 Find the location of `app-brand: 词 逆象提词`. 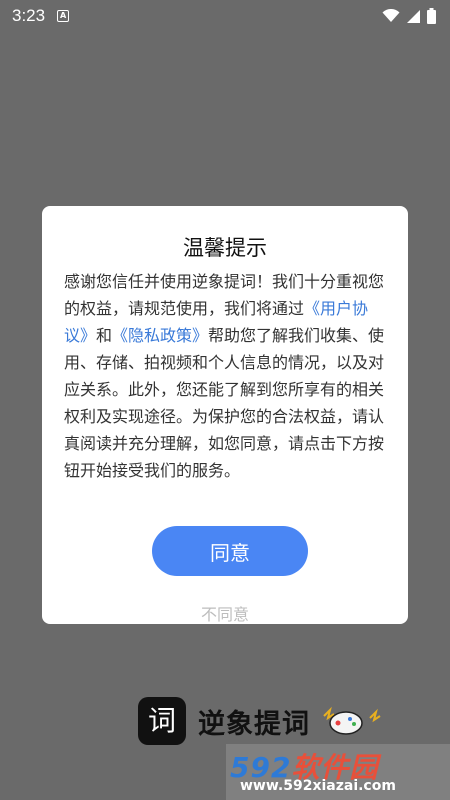

app-brand: 词 逆象提词 is located at coordinates (224, 721).